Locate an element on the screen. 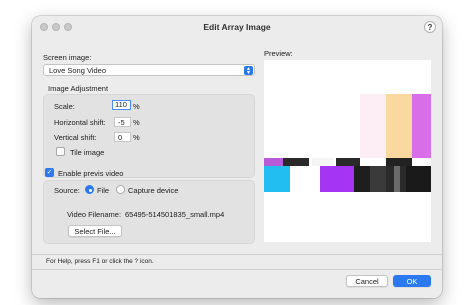 The height and width of the screenshot is (305, 474). footer-divider is located at coordinates (237, 254).